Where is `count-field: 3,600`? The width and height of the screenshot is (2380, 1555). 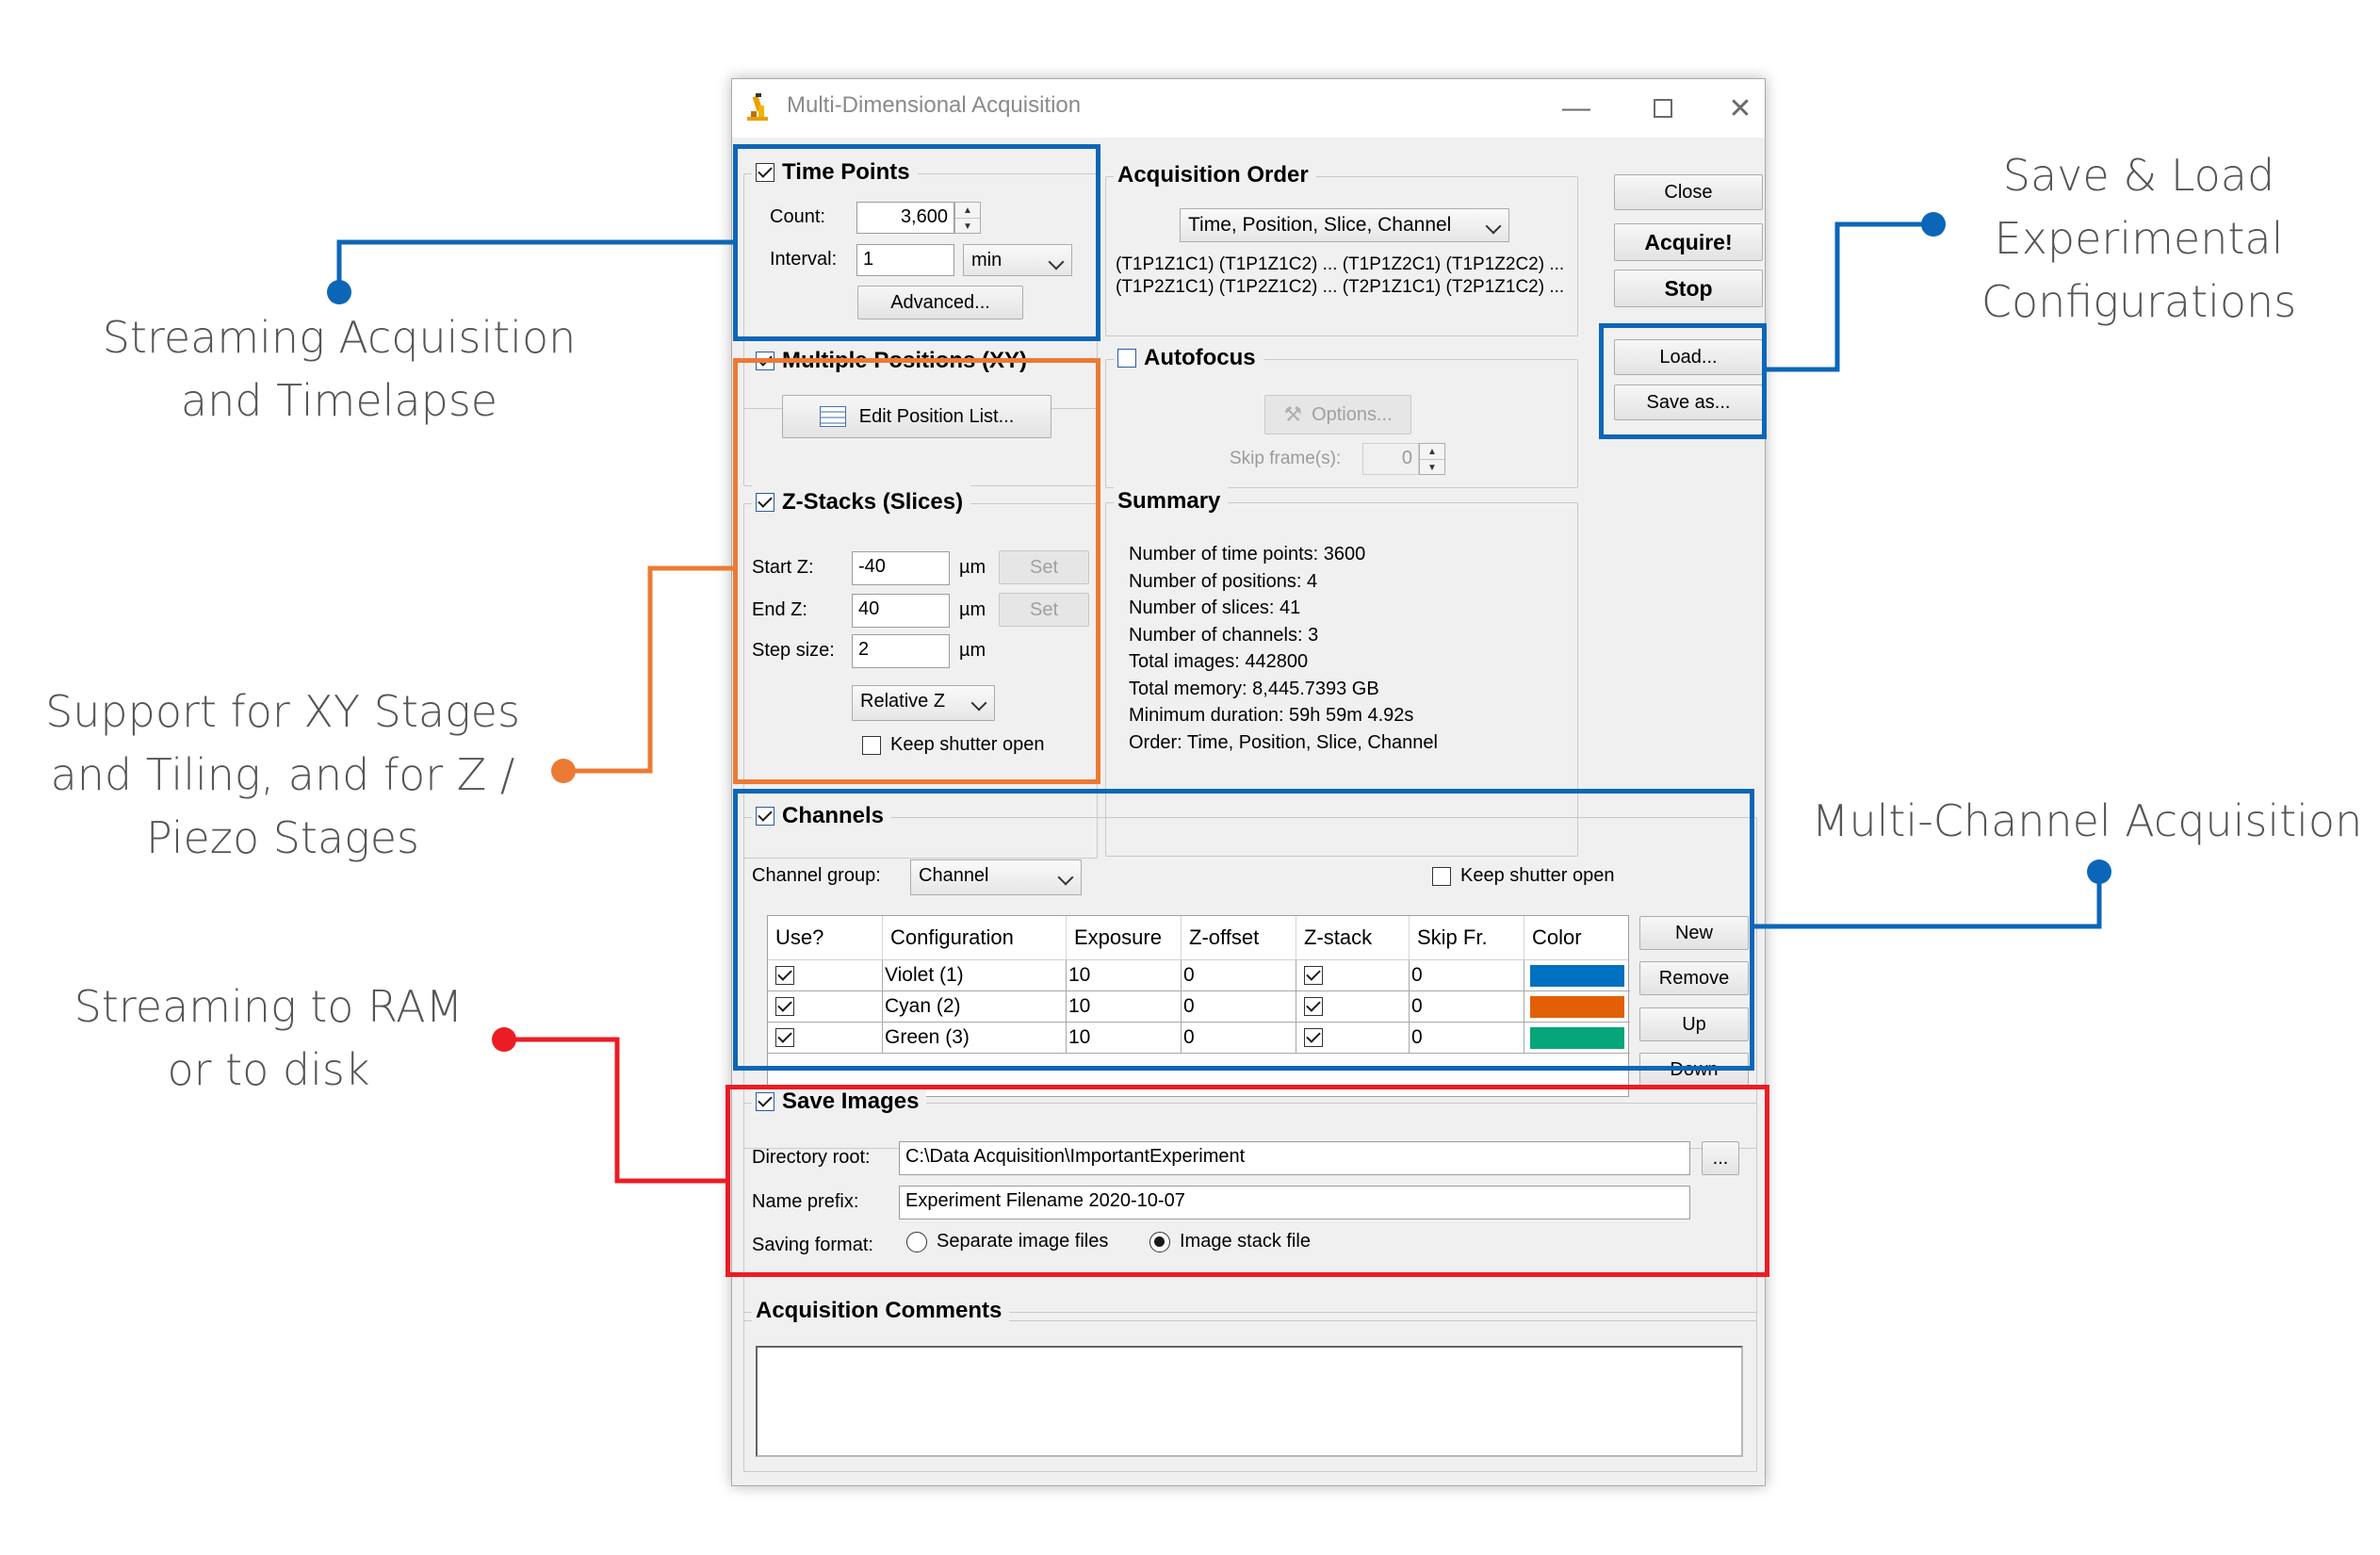 count-field: 3,600 is located at coordinates (905, 218).